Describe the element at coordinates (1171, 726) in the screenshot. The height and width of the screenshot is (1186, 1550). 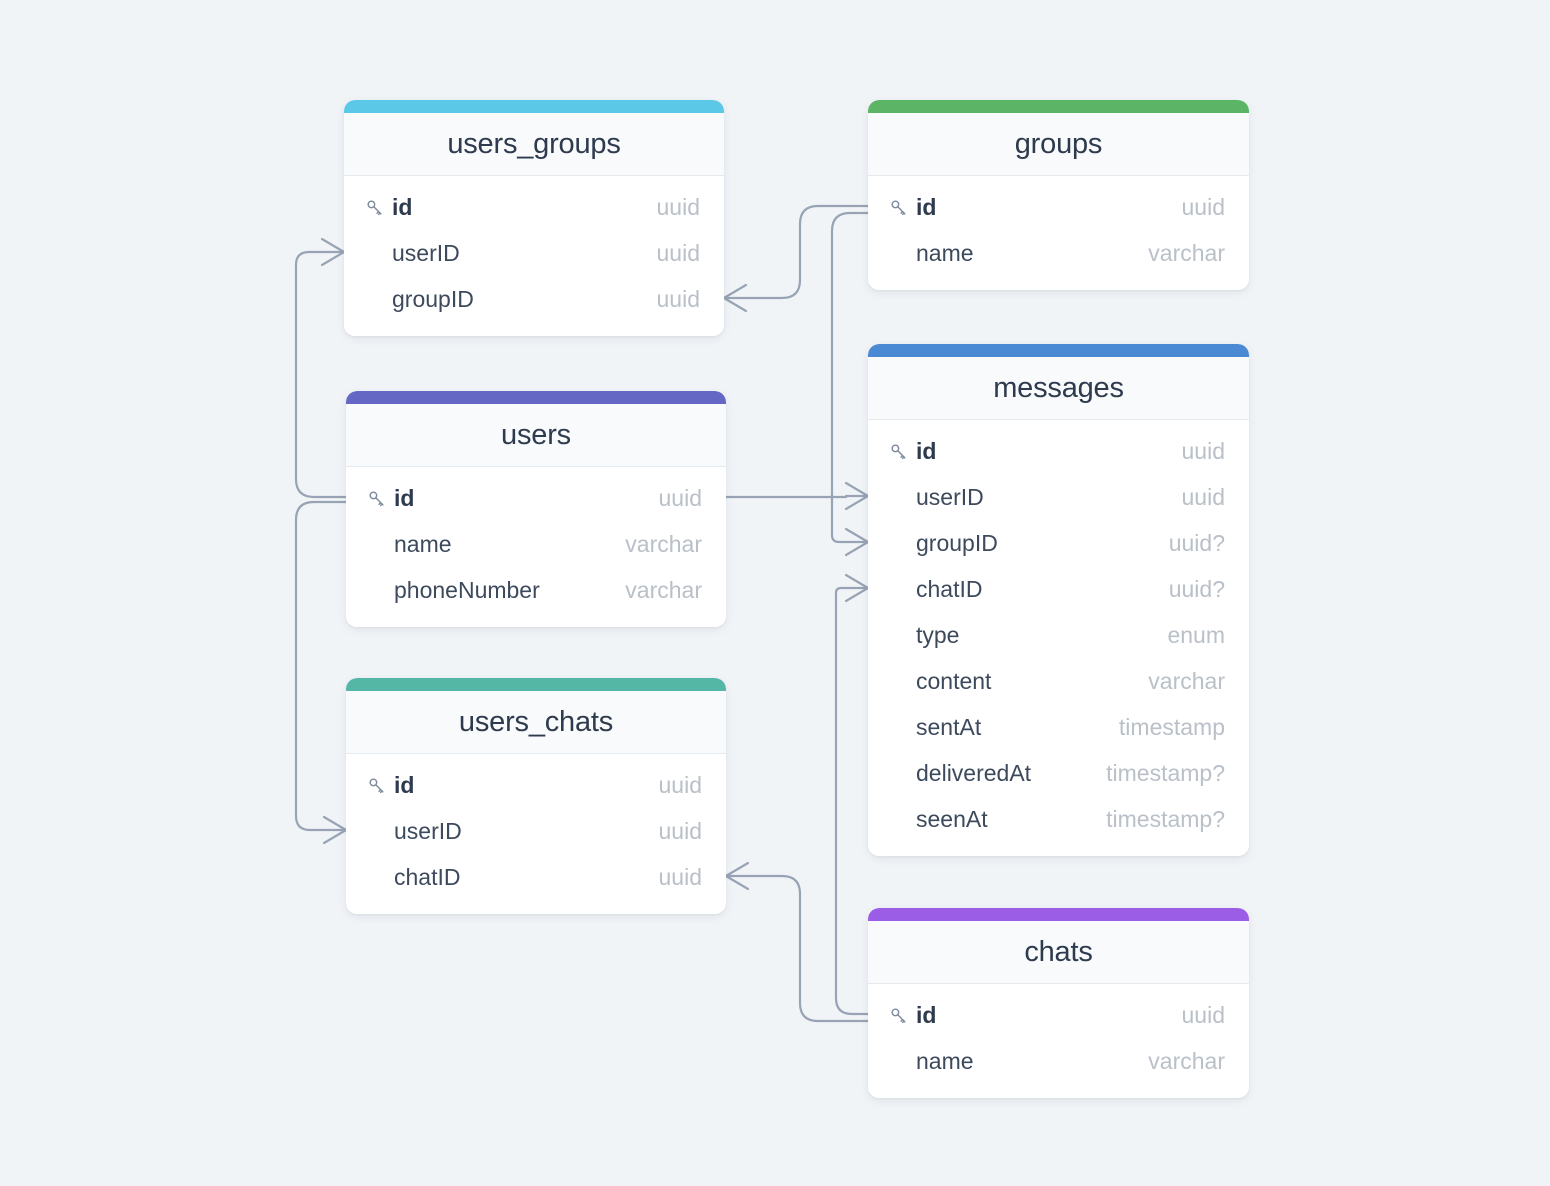
I see `field-type: timestamp` at that location.